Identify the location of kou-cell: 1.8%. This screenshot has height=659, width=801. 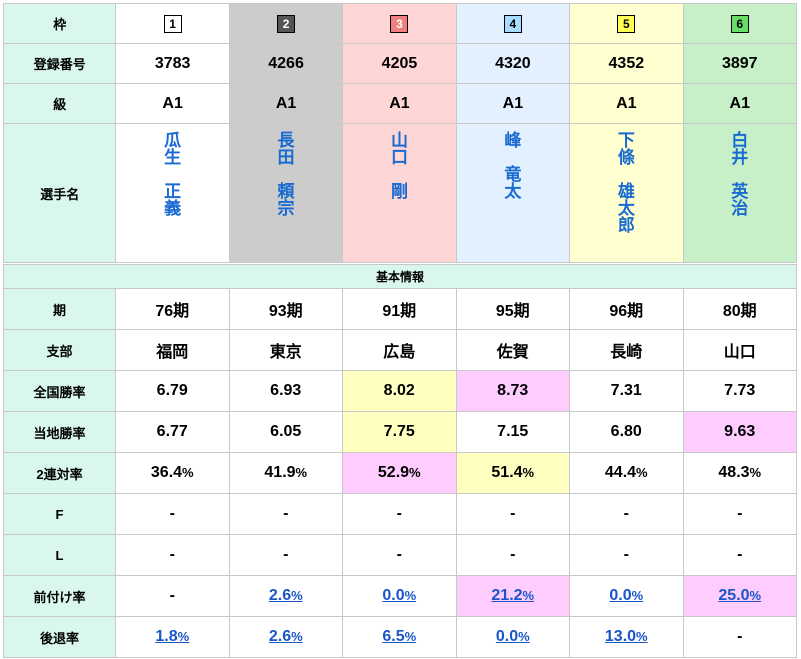
(172, 637).